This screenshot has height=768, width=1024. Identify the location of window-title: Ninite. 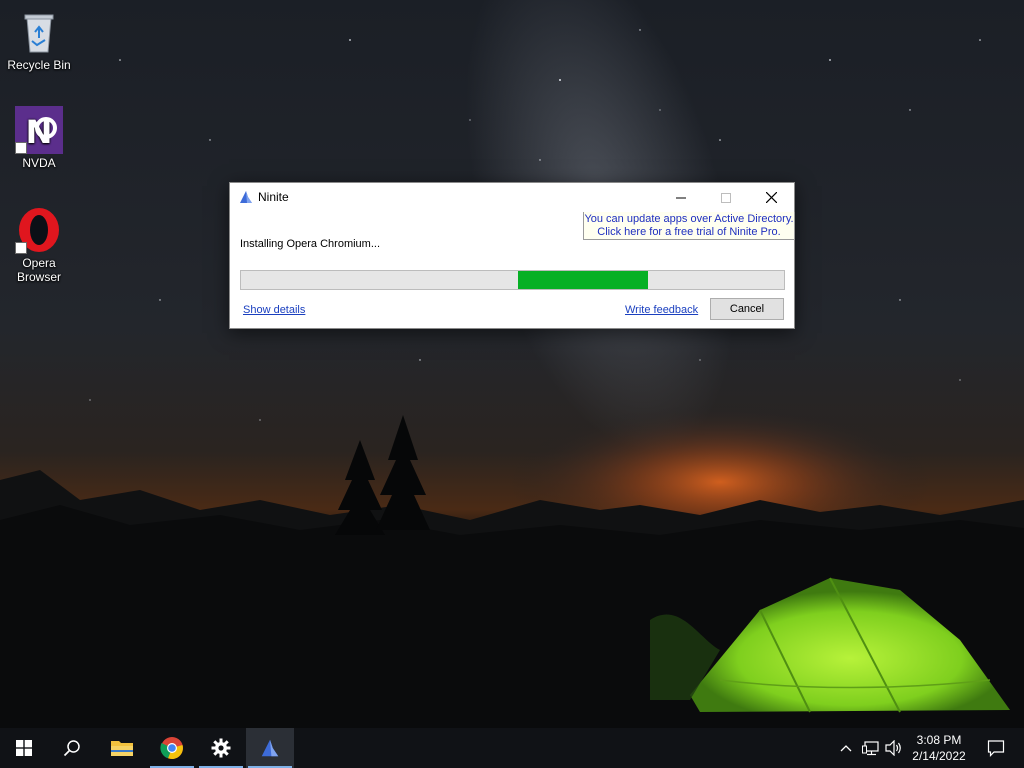
(273, 197).